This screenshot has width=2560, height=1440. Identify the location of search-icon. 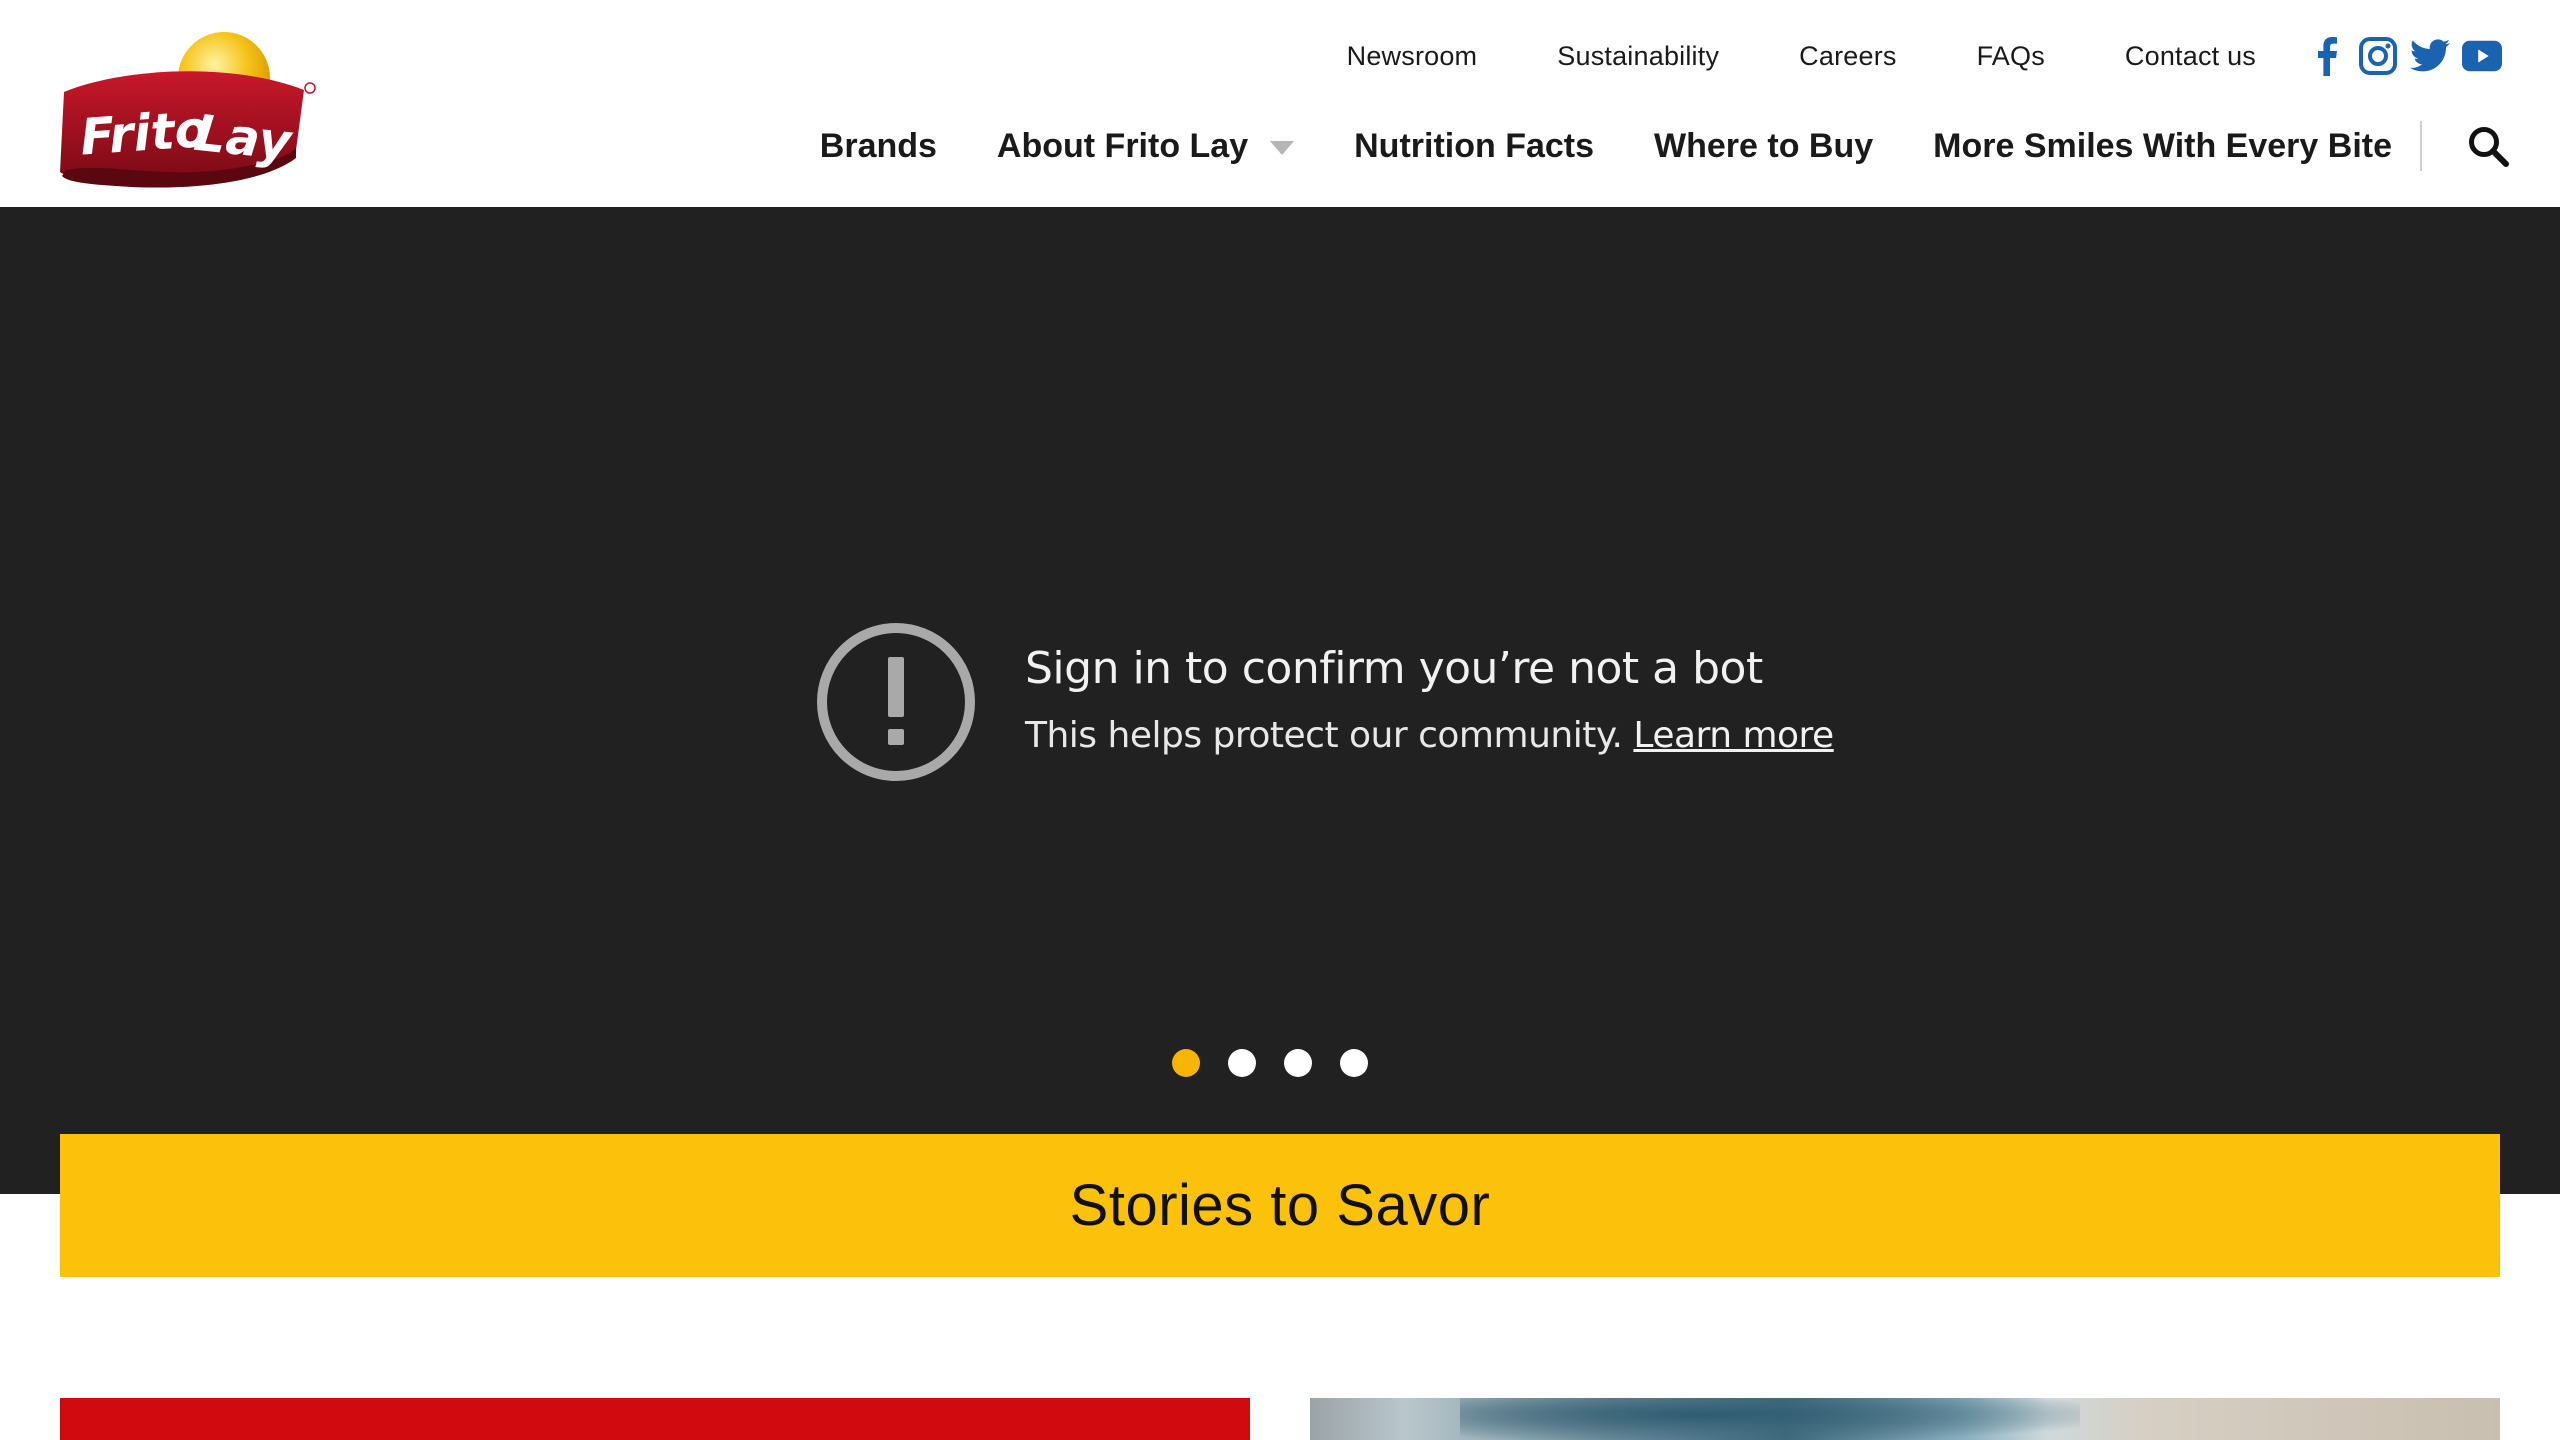
(2489, 147).